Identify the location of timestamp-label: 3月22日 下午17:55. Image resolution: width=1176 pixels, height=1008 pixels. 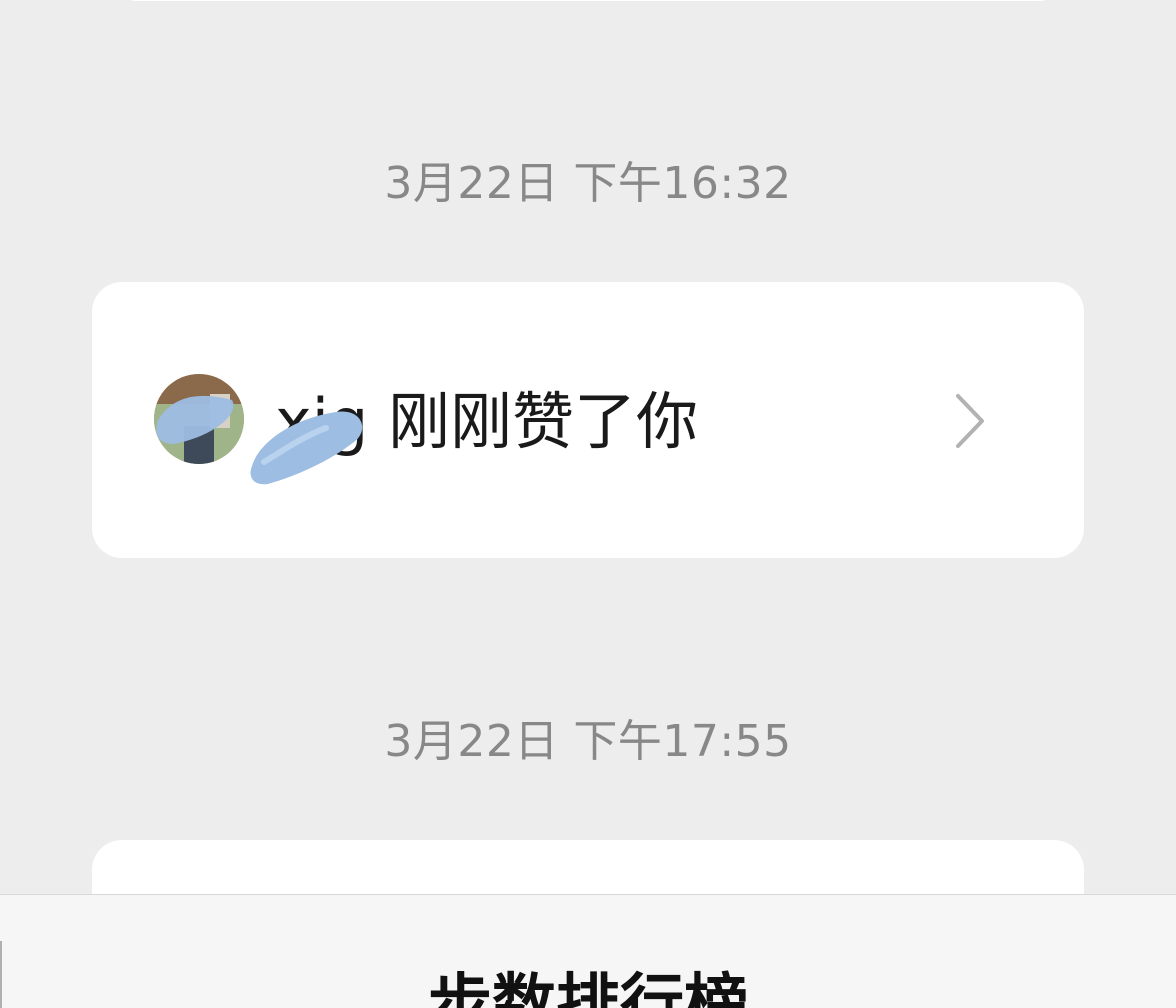
(588, 741).